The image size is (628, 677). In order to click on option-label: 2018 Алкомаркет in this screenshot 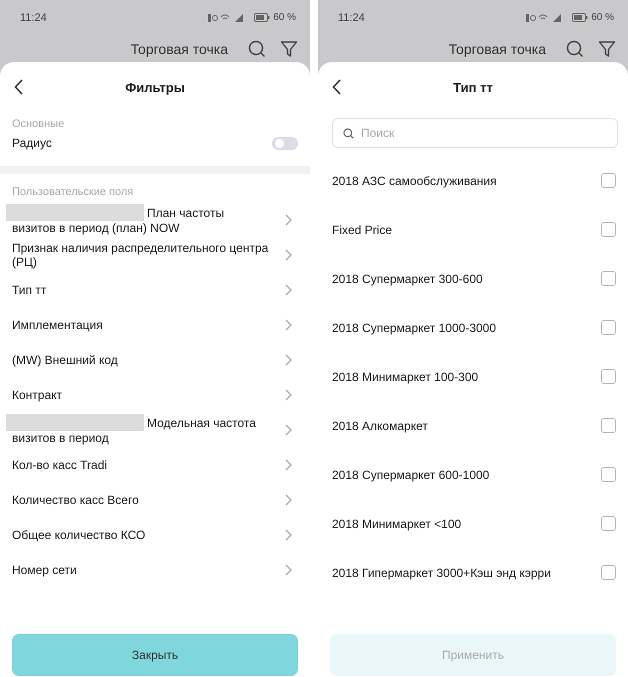, I will do `click(380, 425)`.